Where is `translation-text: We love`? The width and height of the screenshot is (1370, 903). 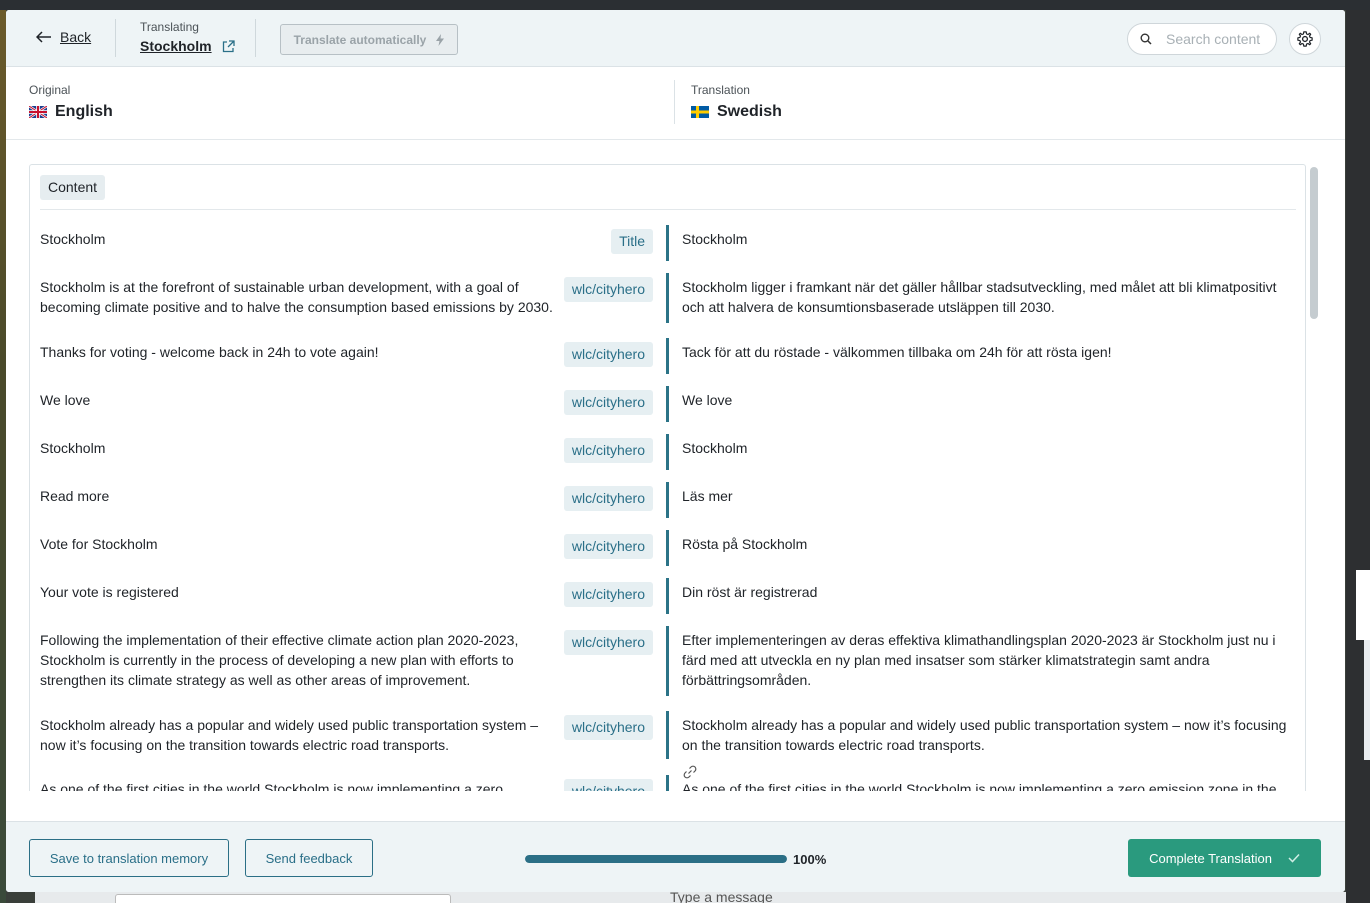
translation-text: We love is located at coordinates (989, 400).